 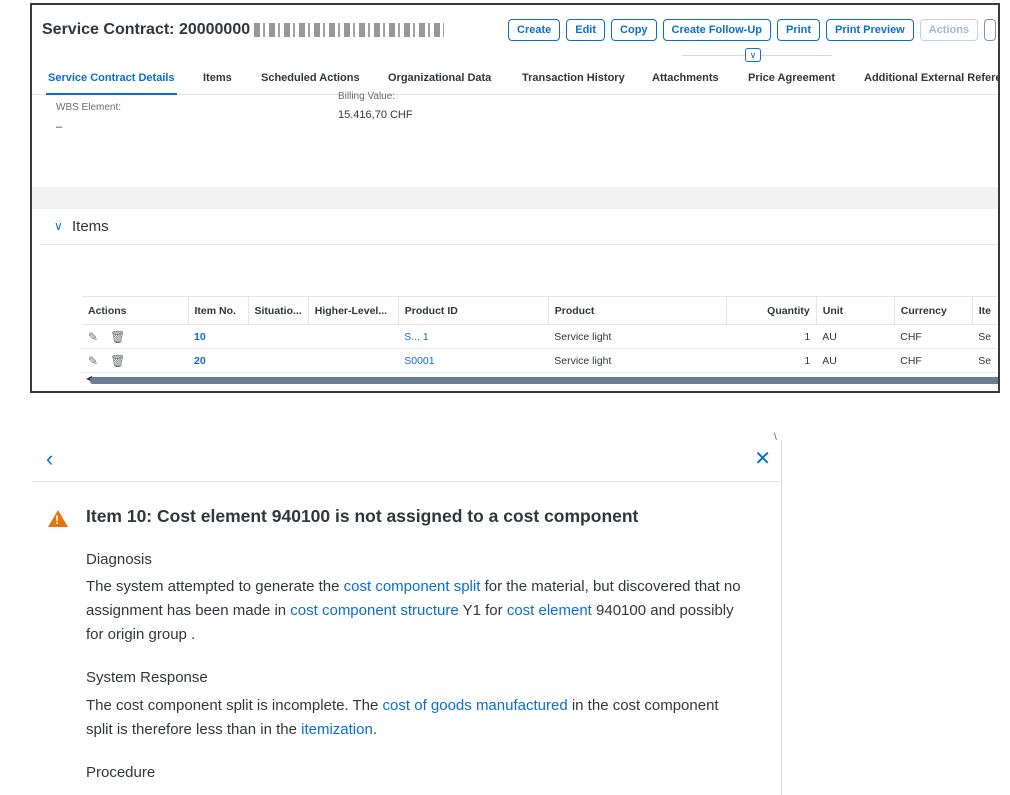 I want to click on tab-attachments: Attachments, so click(x=685, y=78).